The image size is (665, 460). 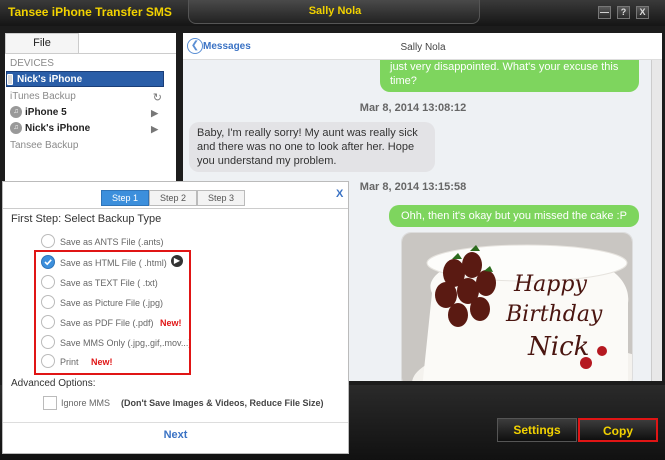 I want to click on contact-tab: Sally Nola, so click(x=334, y=12).